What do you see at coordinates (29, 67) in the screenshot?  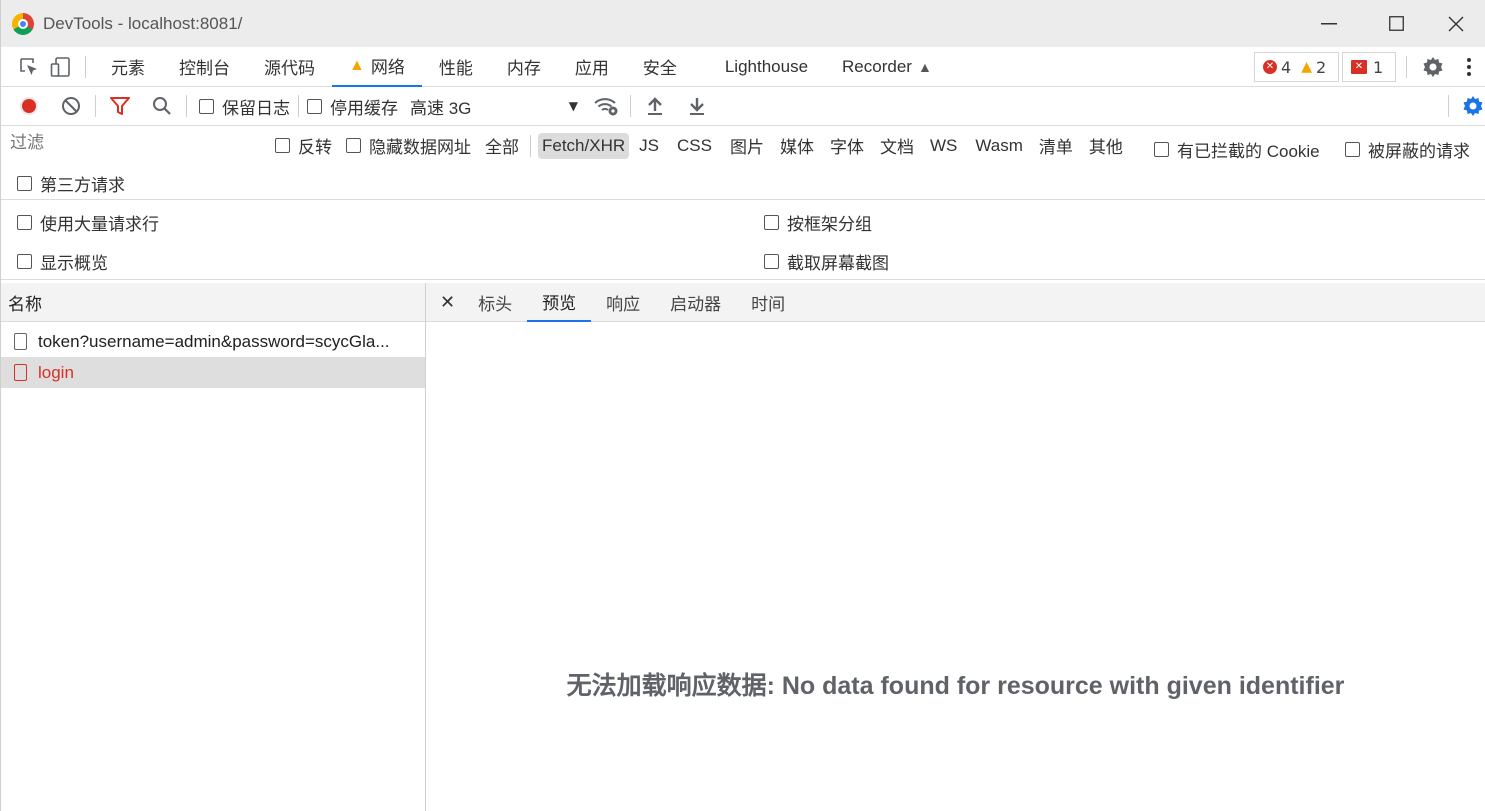 I see `inspect-element-icon` at bounding box center [29, 67].